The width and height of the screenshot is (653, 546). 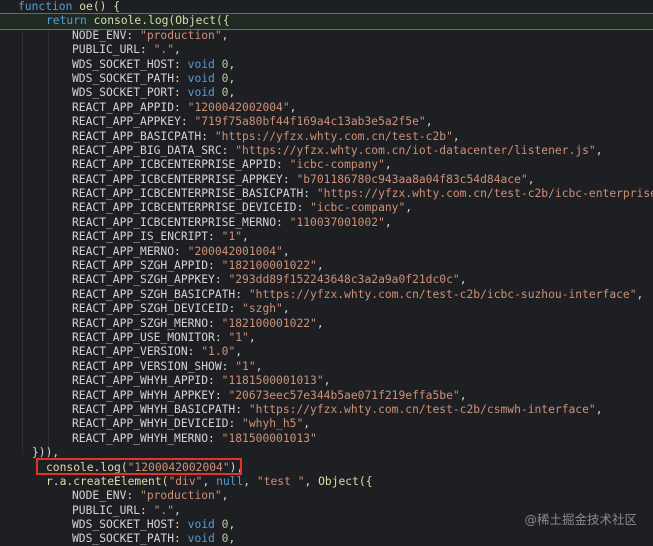 I want to click on property-value: "182100001022", so click(x=269, y=266).